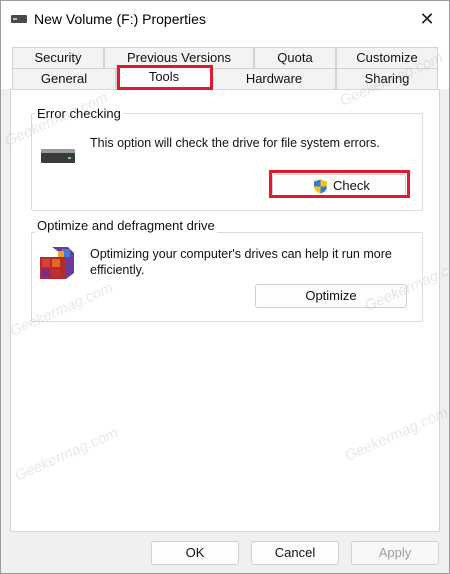 The width and height of the screenshot is (450, 574). I want to click on title-bar: New Volume (F:) Properties ✕, so click(225, 19).